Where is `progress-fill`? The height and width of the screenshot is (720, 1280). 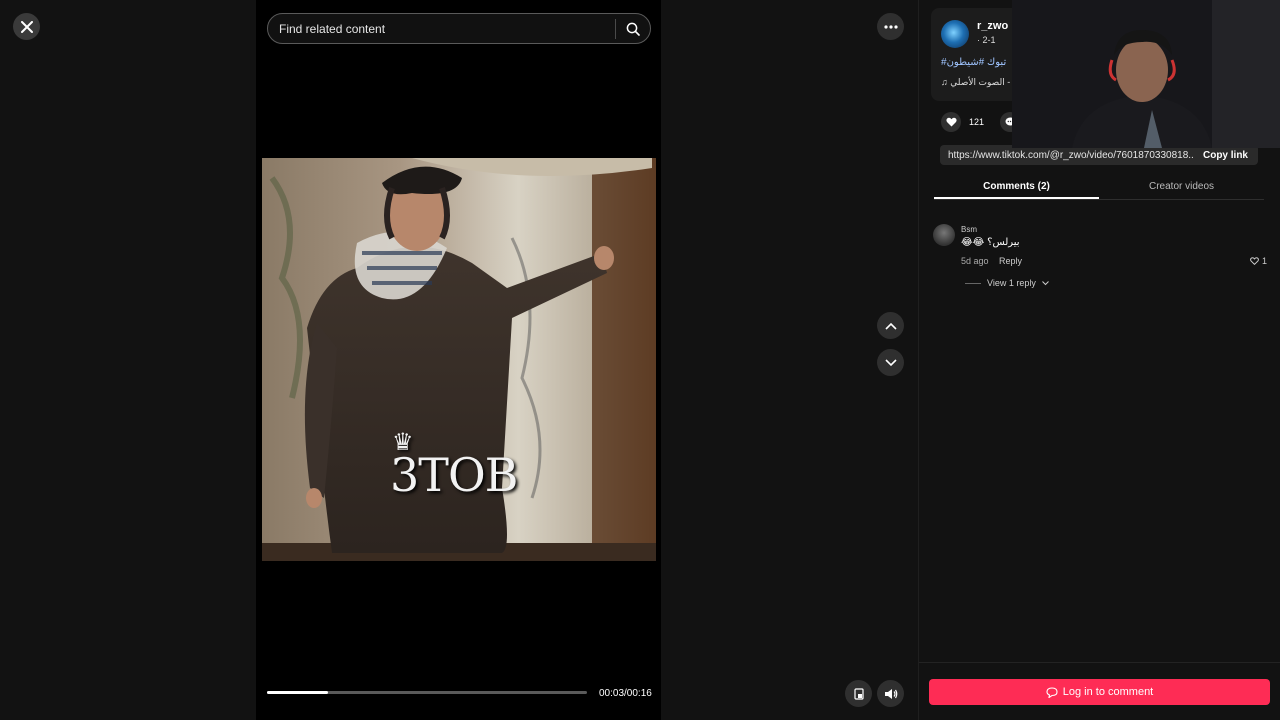
progress-fill is located at coordinates (297, 692).